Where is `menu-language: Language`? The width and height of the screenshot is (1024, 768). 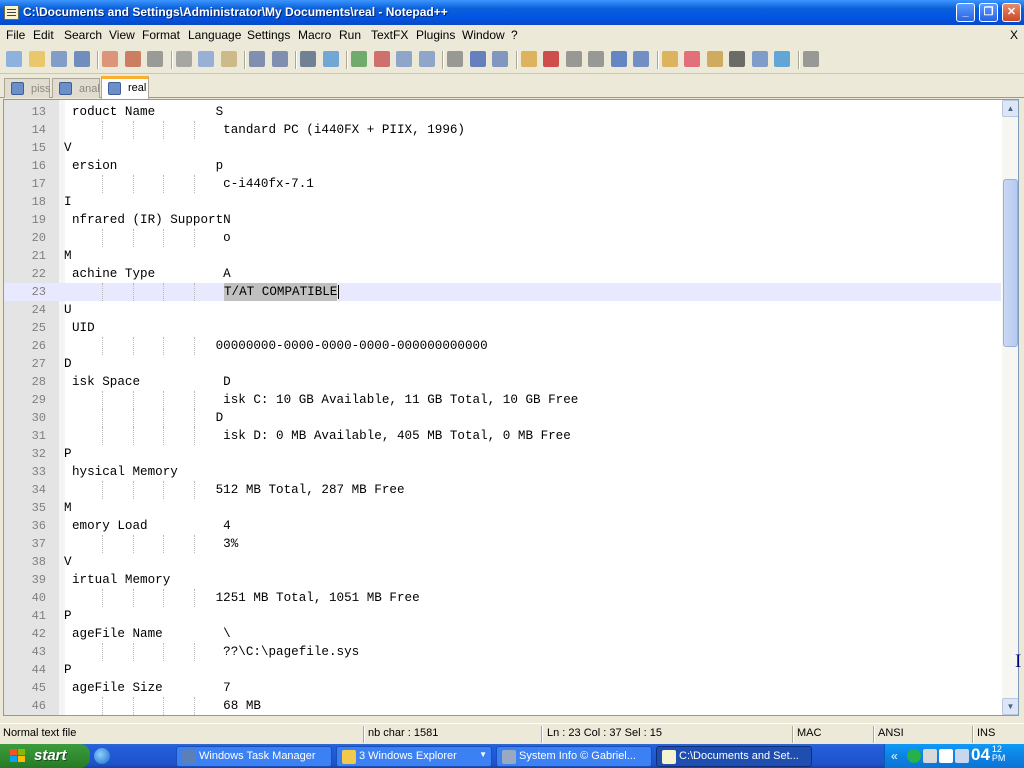 menu-language: Language is located at coordinates (214, 35).